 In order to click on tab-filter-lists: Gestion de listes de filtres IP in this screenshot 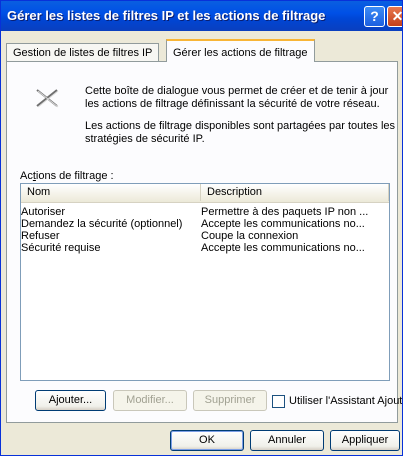, I will do `click(83, 52)`.